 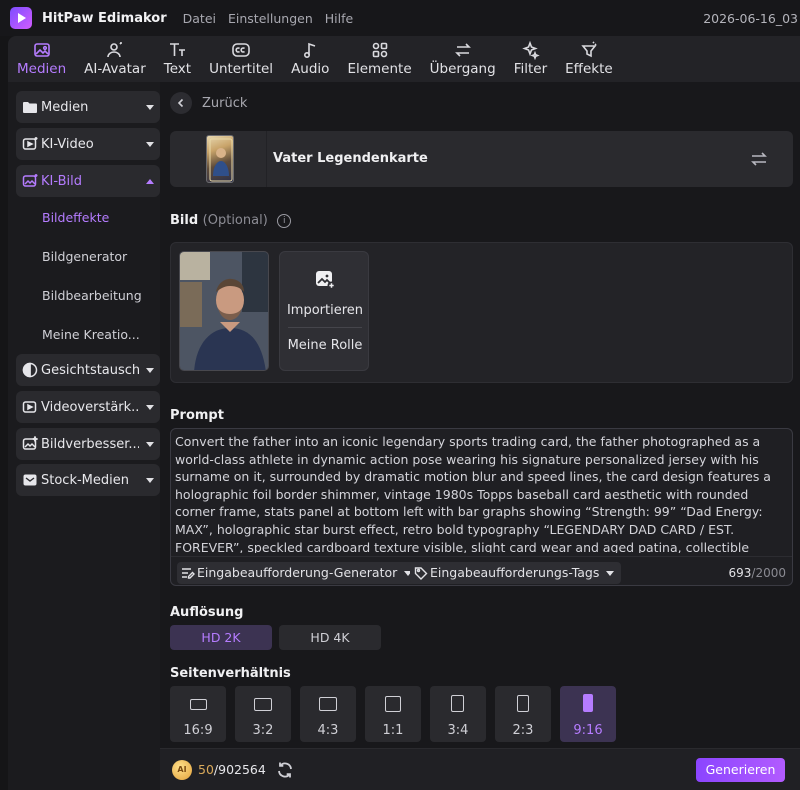 I want to click on my-role-button: Meine Rolle, so click(x=325, y=345).